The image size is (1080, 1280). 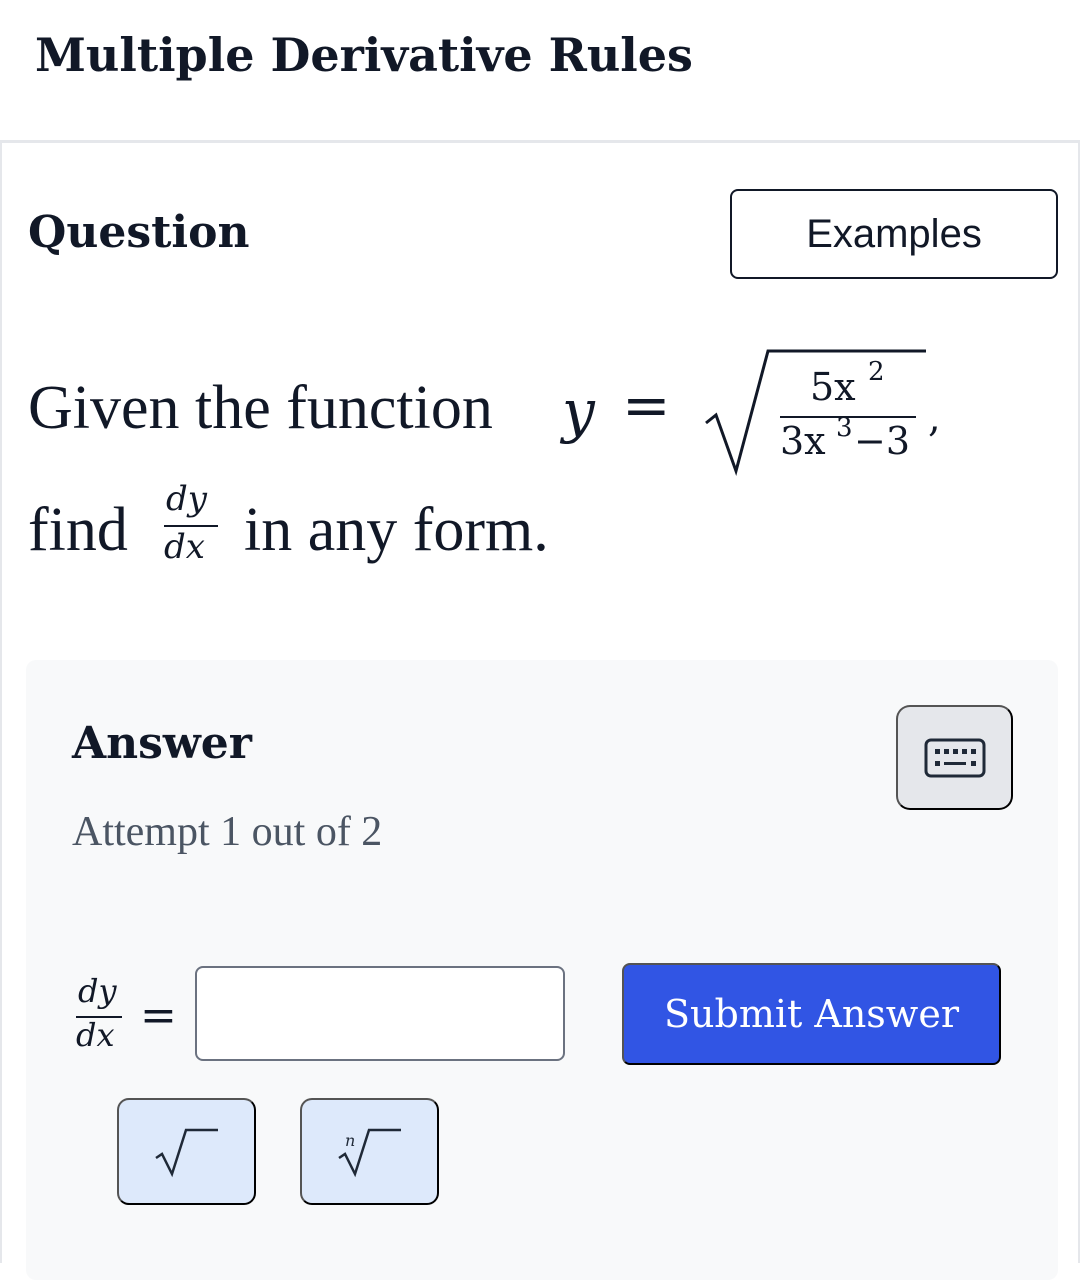 What do you see at coordinates (260, 408) in the screenshot?
I see `question-given-text: Given the function` at bounding box center [260, 408].